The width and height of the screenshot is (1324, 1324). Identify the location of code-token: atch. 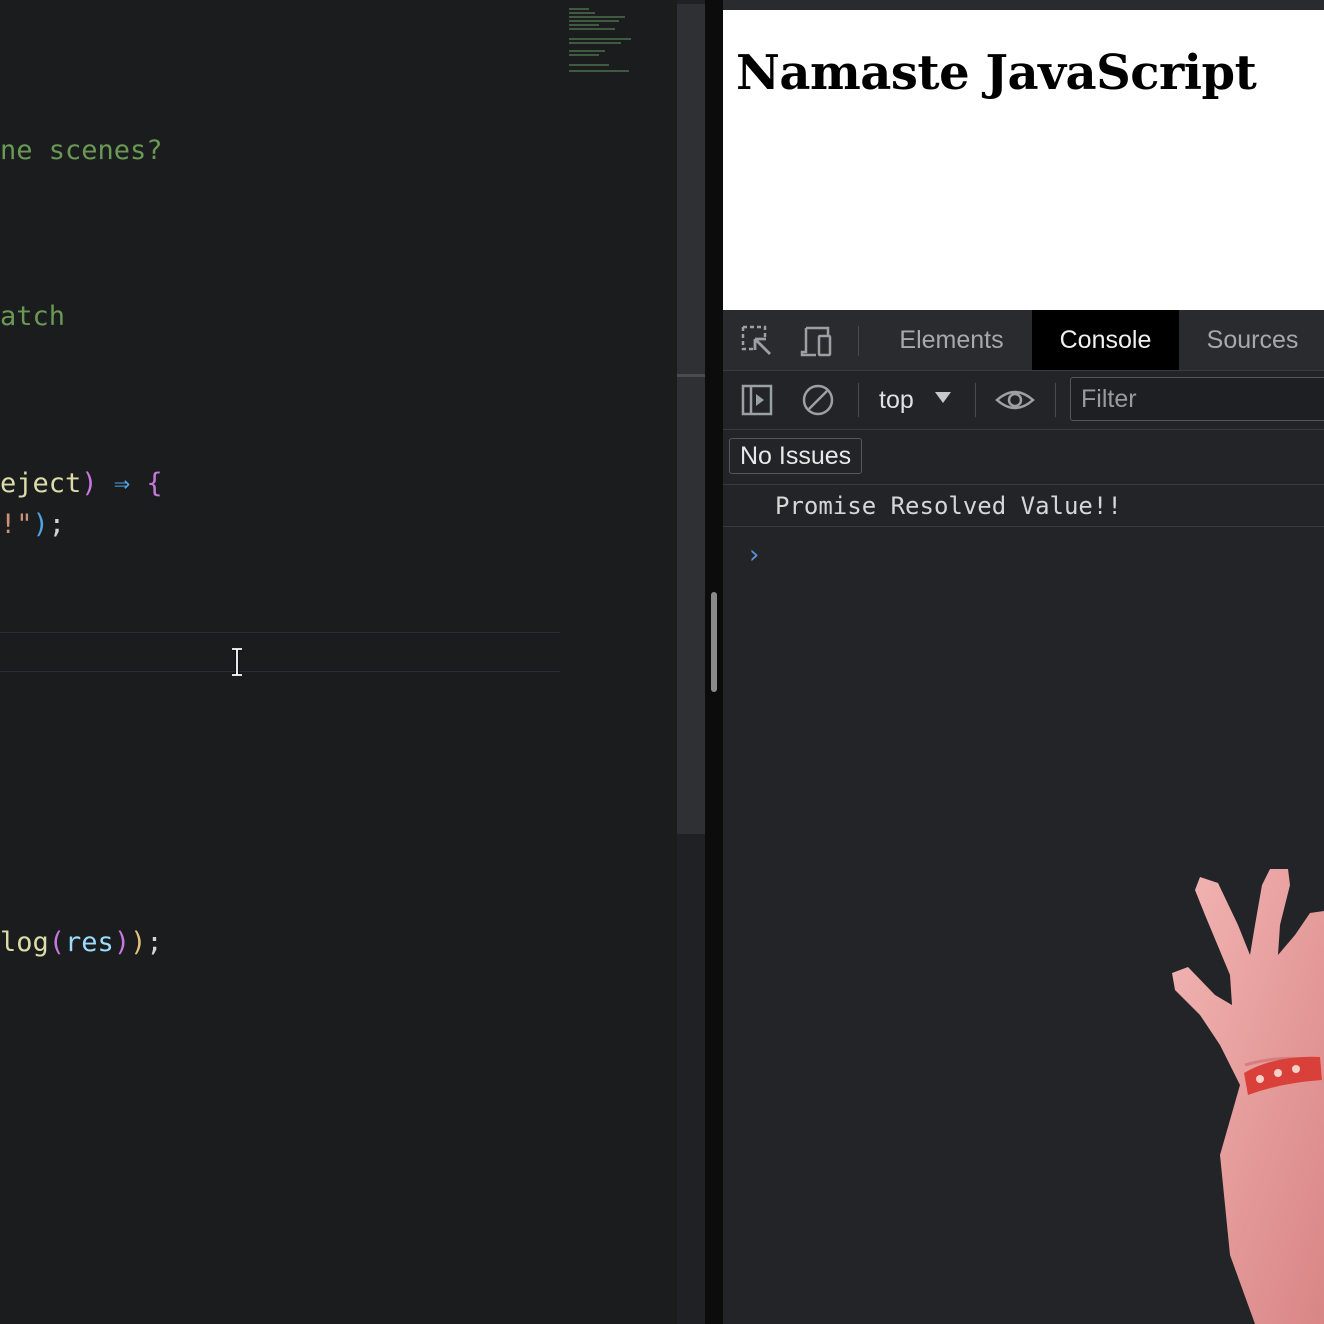
(33, 316).